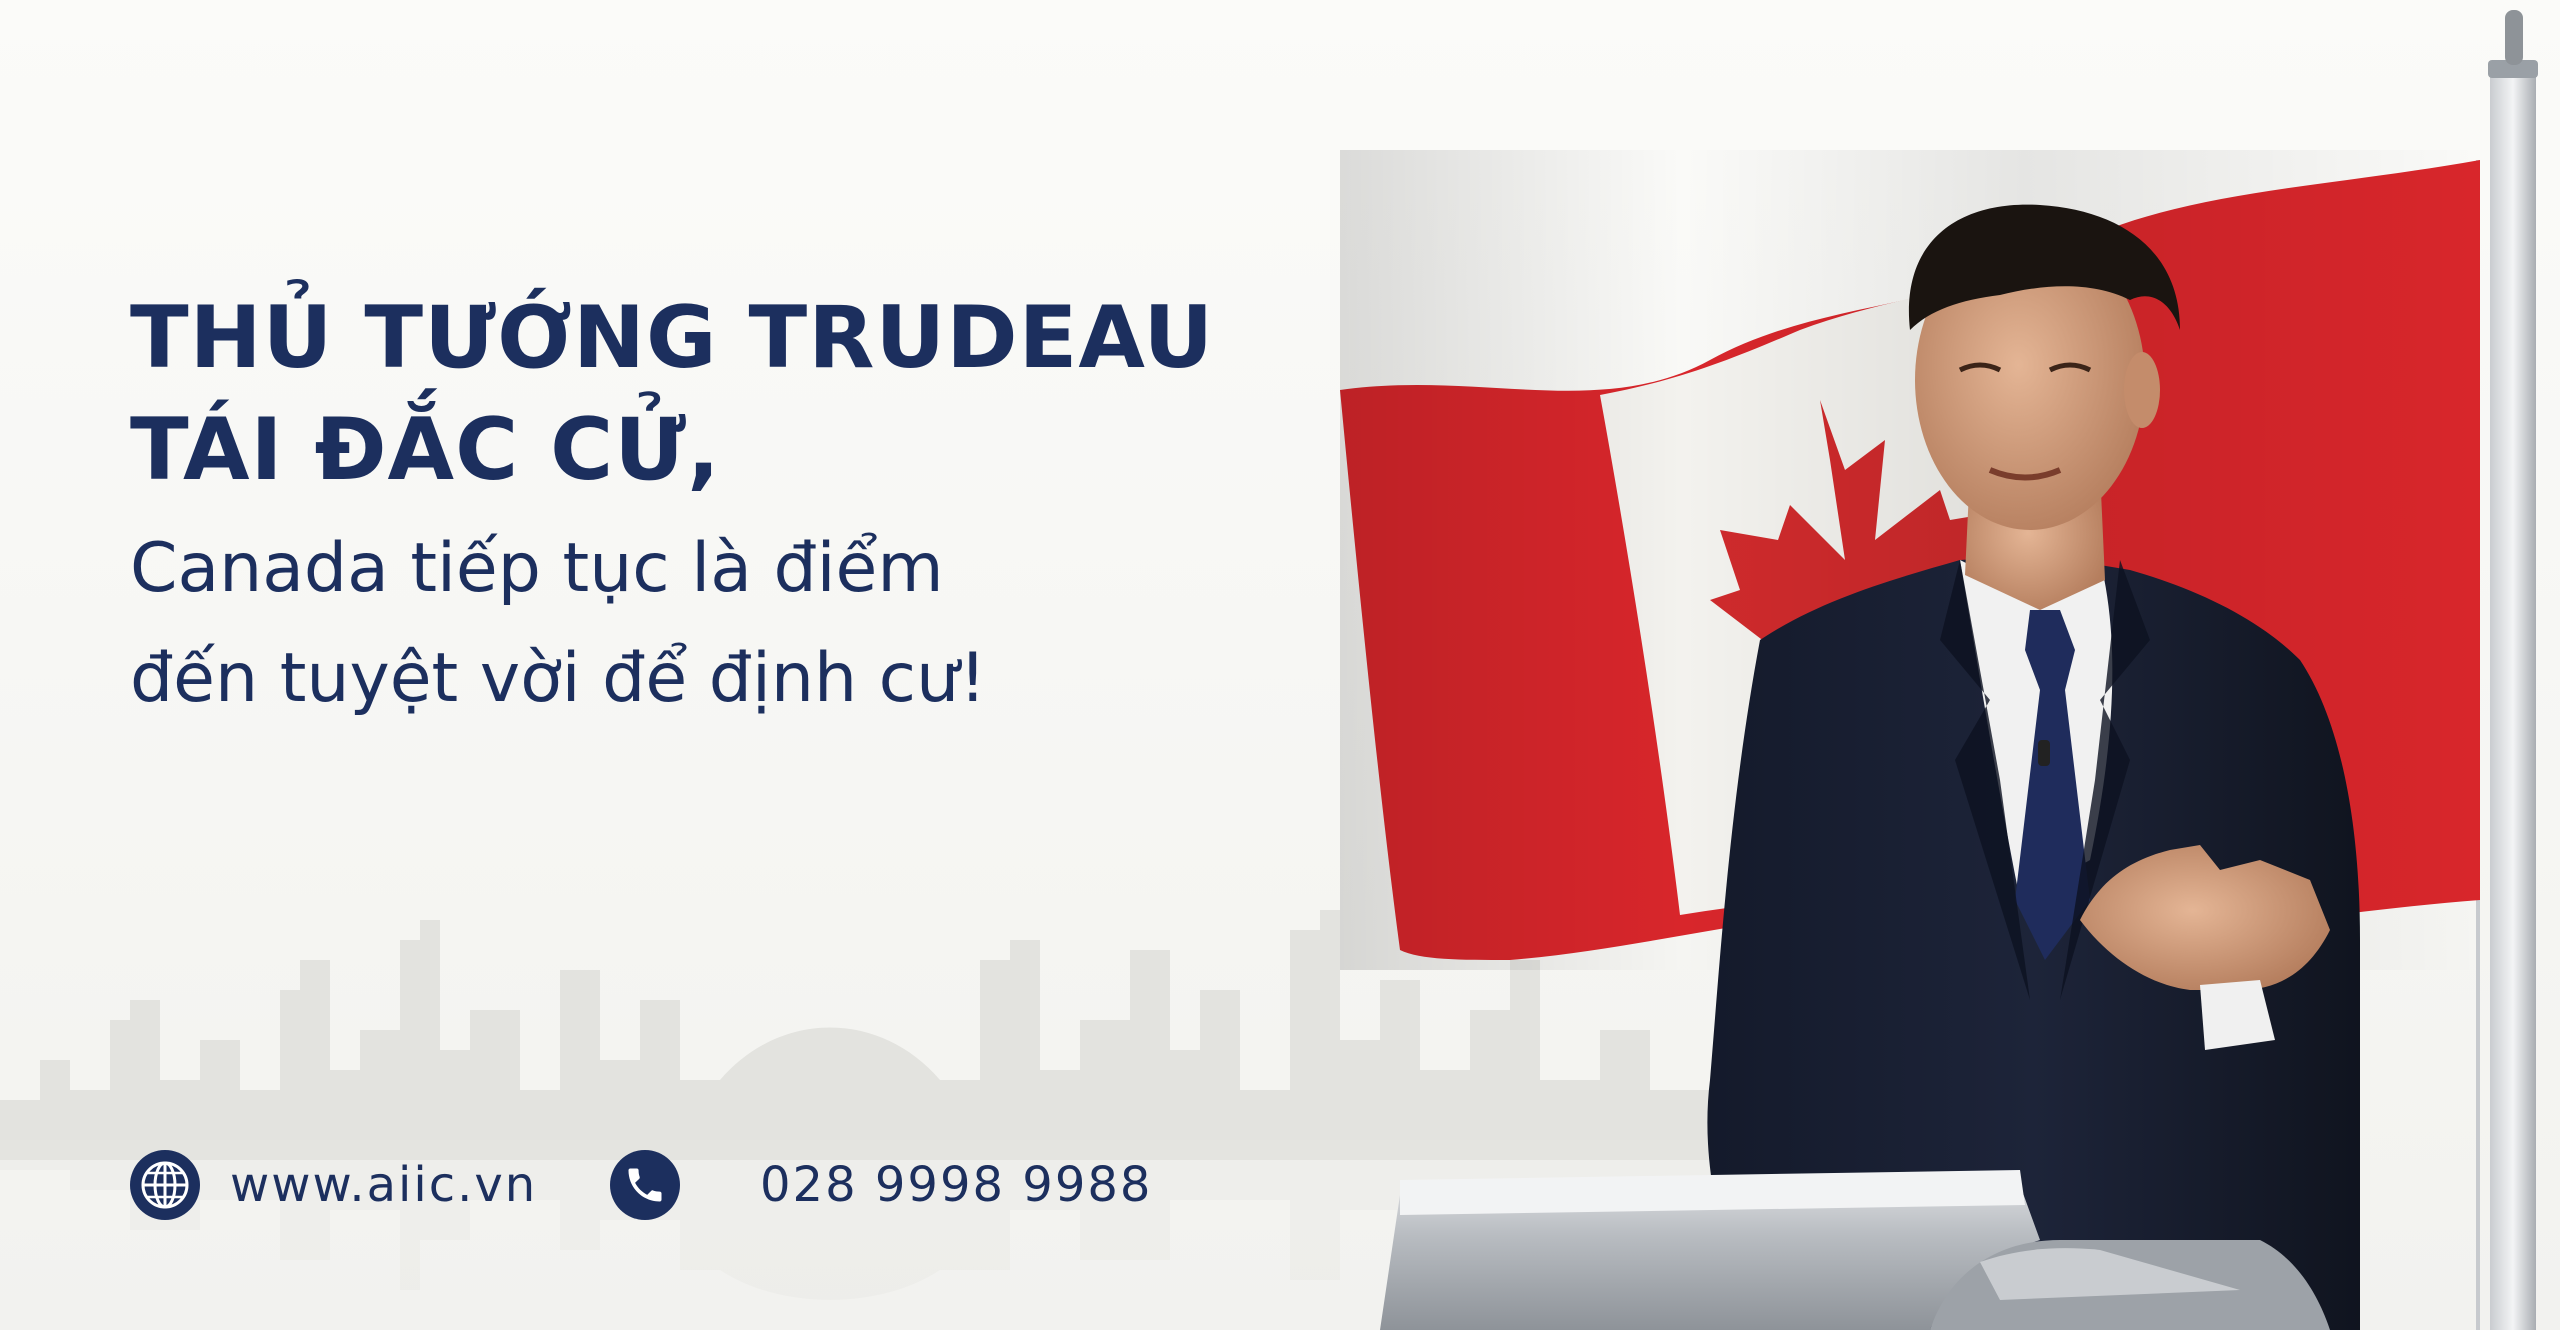  What do you see at coordinates (672, 338) in the screenshot?
I see `headline-title-line-1: THỦ TƯỚNG TRUDEAU` at bounding box center [672, 338].